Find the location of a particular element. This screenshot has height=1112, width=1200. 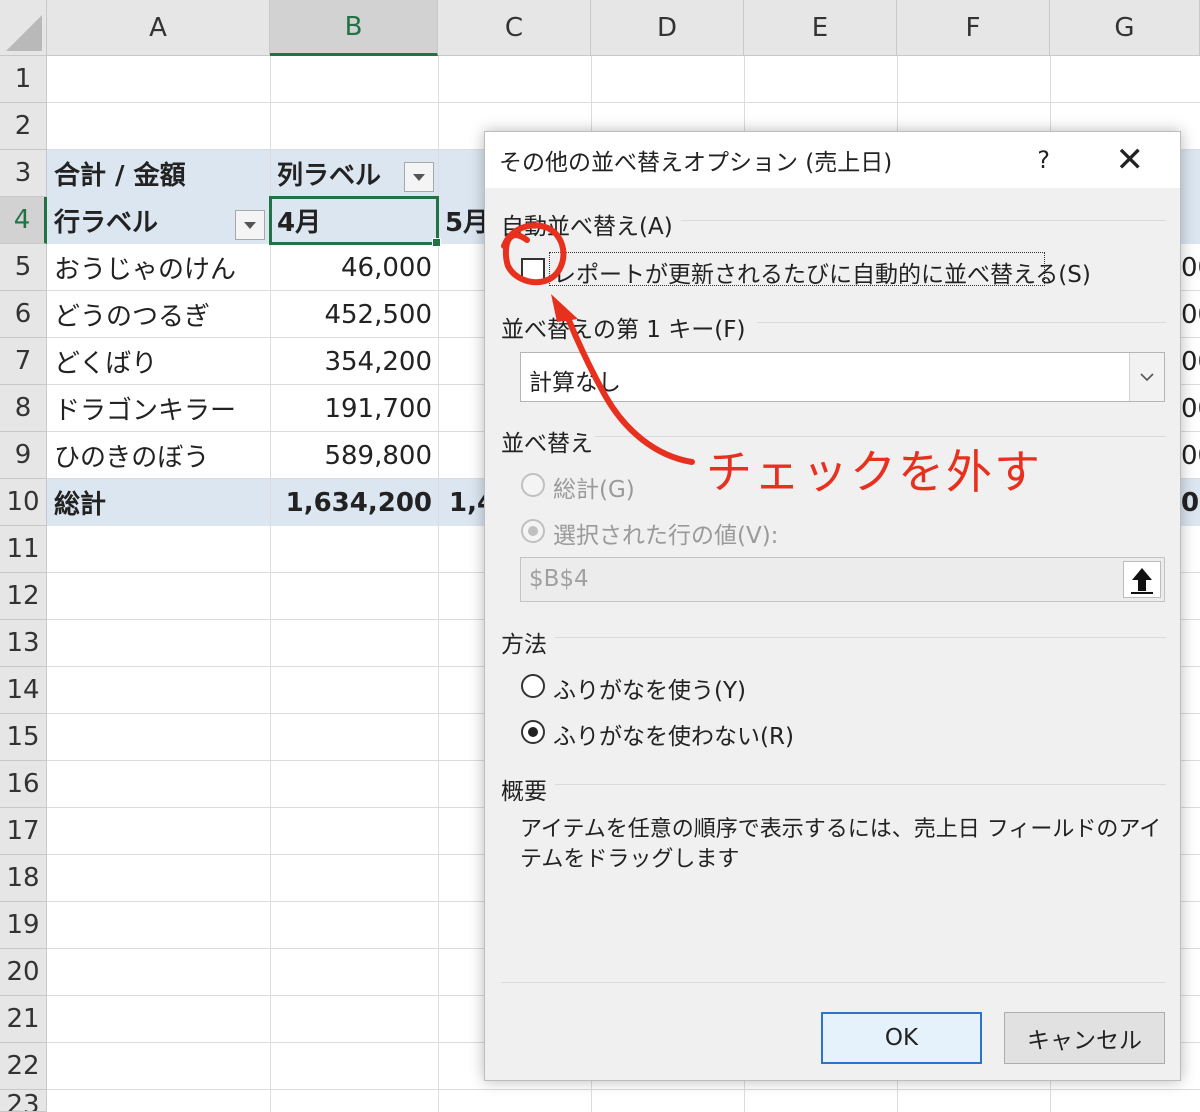

close-button: ✕ is located at coordinates (1130, 160).